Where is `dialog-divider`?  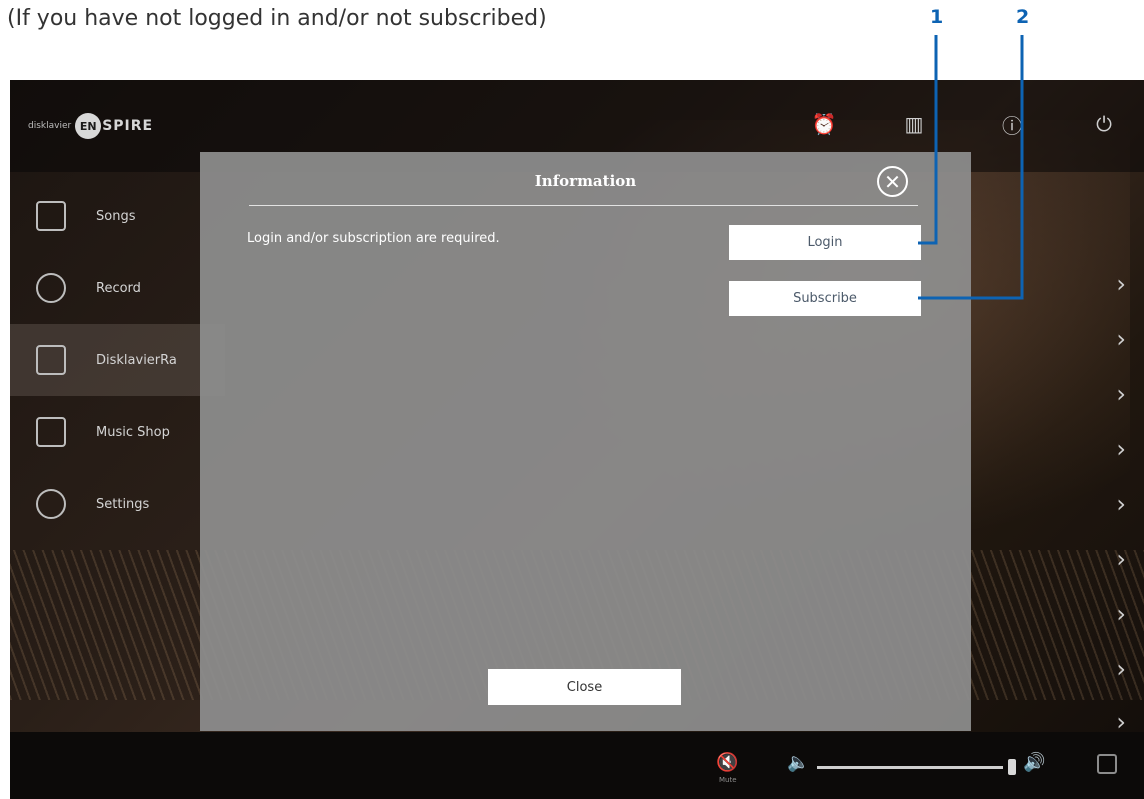
dialog-divider is located at coordinates (583, 205).